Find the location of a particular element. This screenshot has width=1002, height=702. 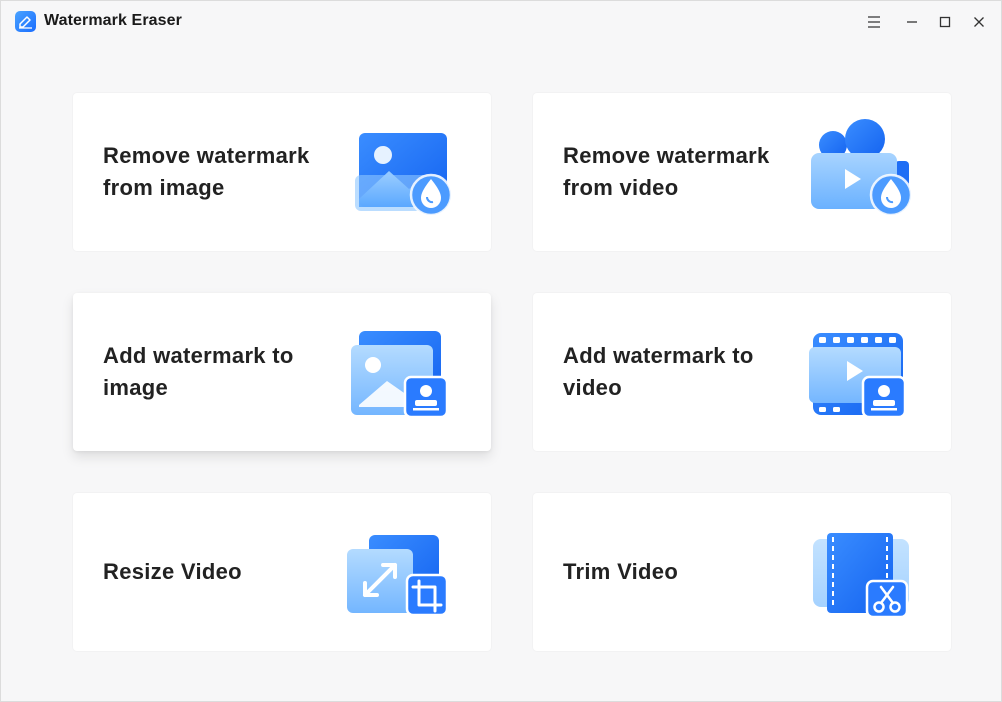

card-label: Remove watermark from video is located at coordinates (678, 172).